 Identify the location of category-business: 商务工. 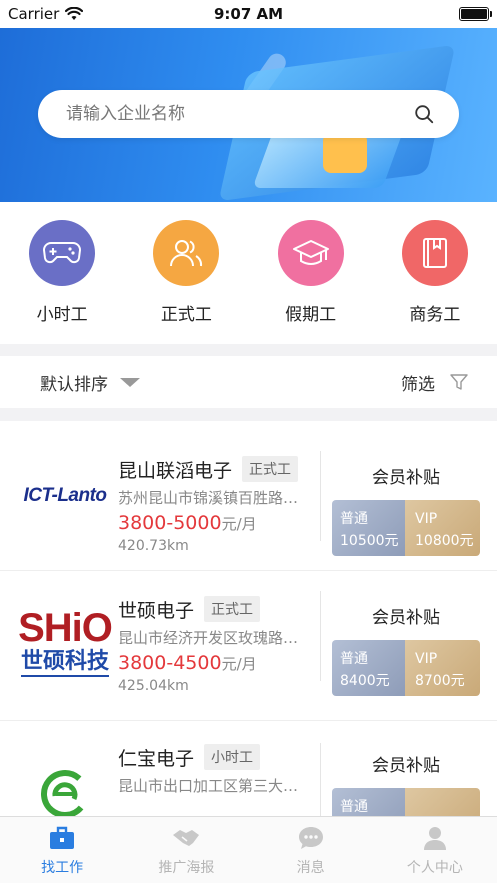
(435, 273).